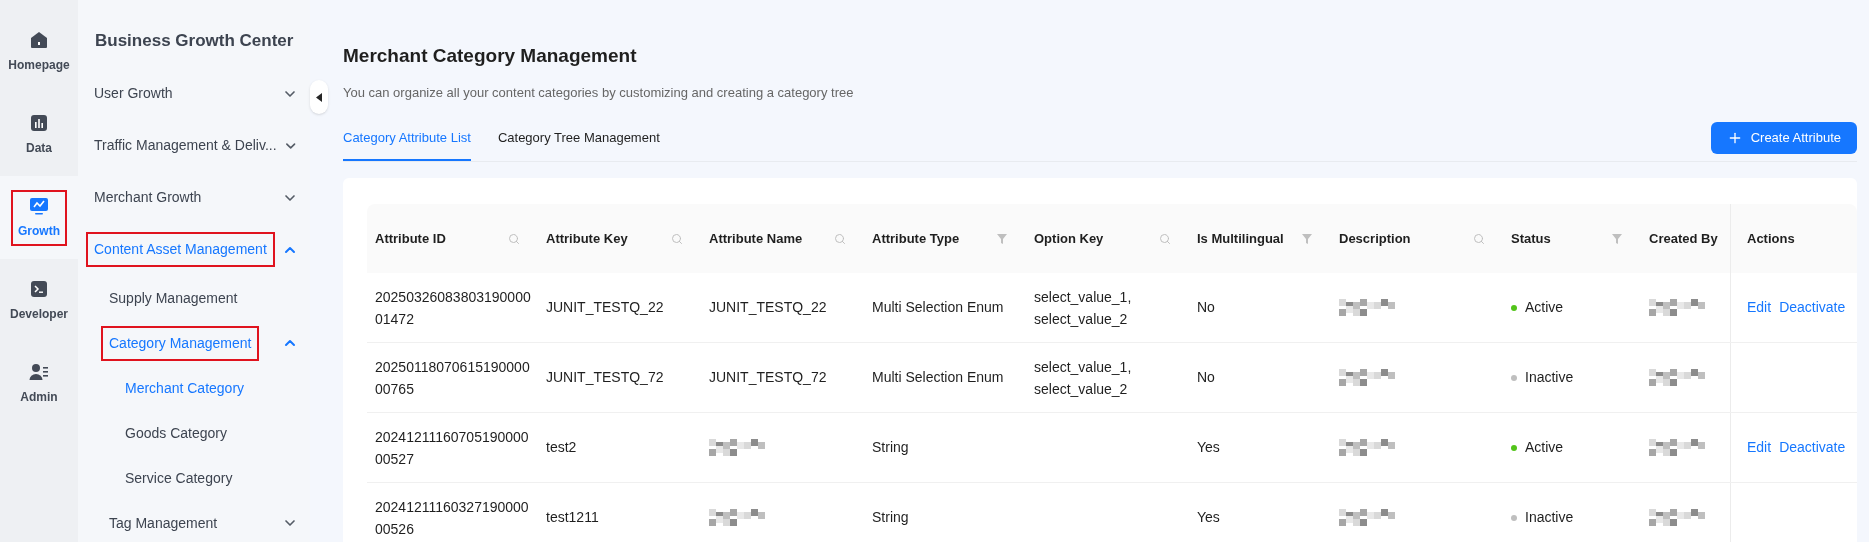 The image size is (1869, 542). Describe the element at coordinates (561, 447) in the screenshot. I see `table-cell-text: test2` at that location.